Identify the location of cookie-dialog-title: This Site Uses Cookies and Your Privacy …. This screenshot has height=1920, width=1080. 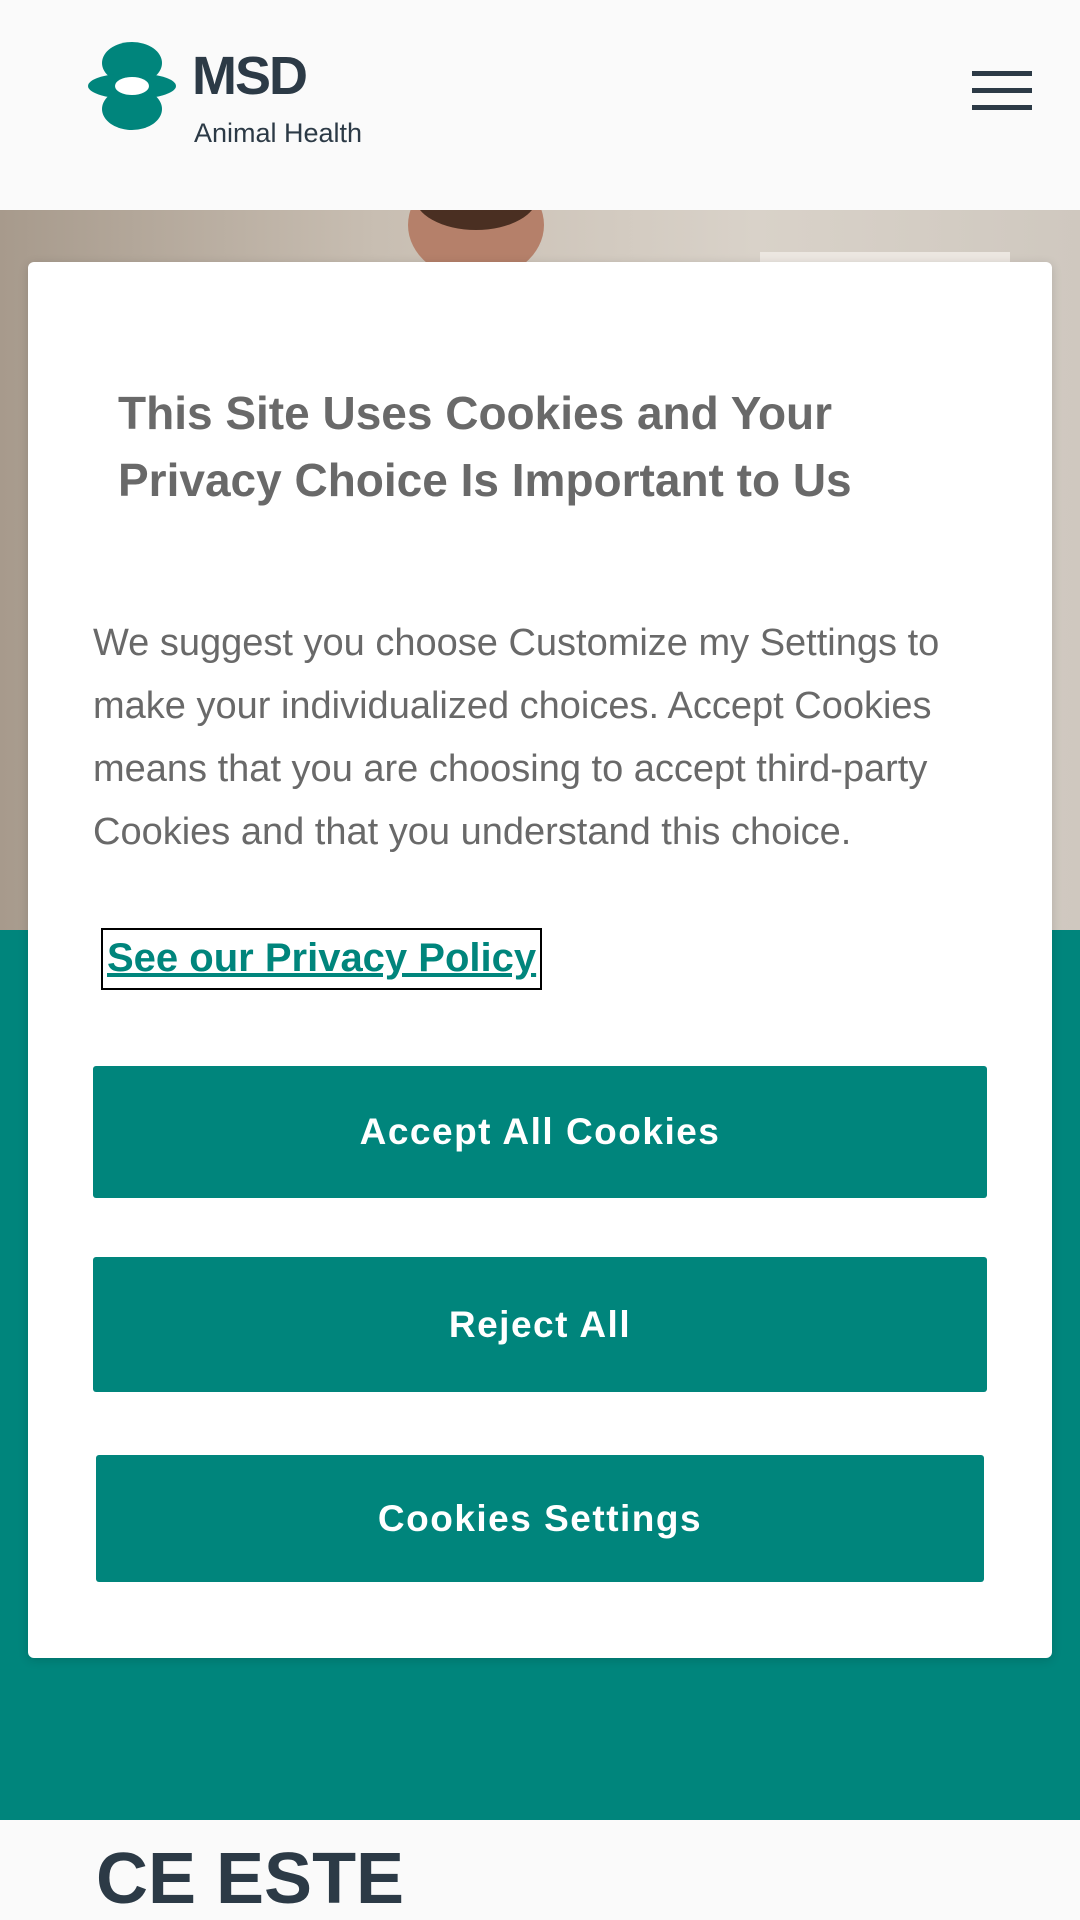
(485, 446).